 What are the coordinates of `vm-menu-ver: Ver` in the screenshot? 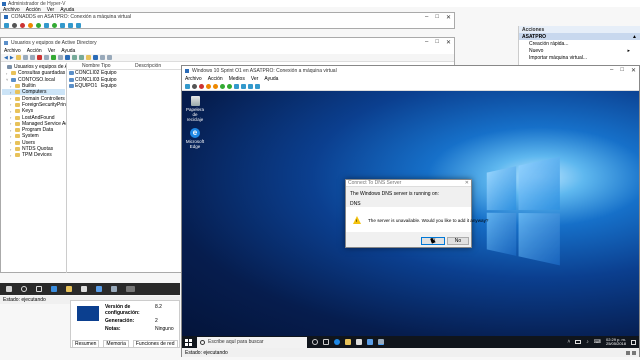 It's located at (255, 79).